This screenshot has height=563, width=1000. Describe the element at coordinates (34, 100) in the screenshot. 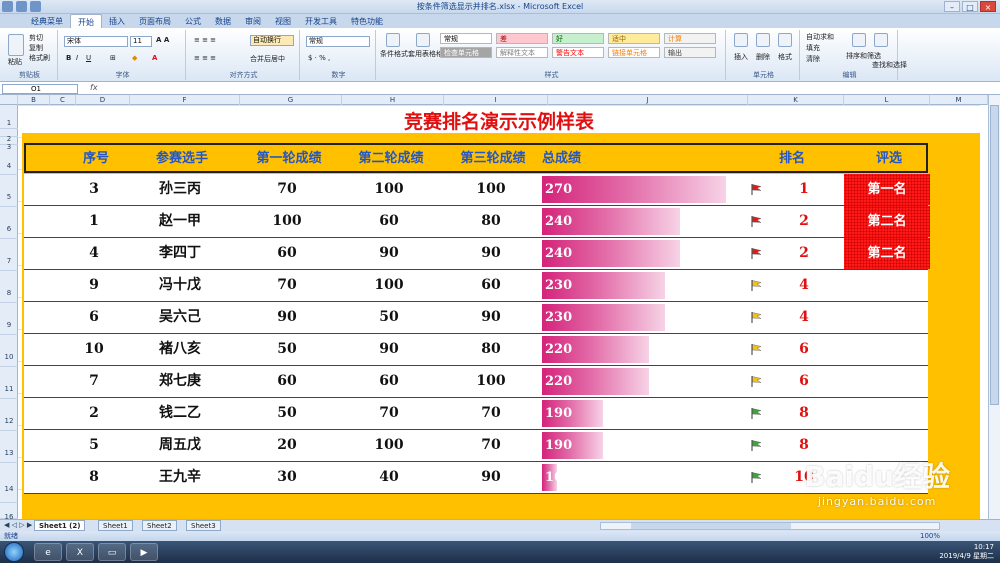

I see `column-header: B` at that location.